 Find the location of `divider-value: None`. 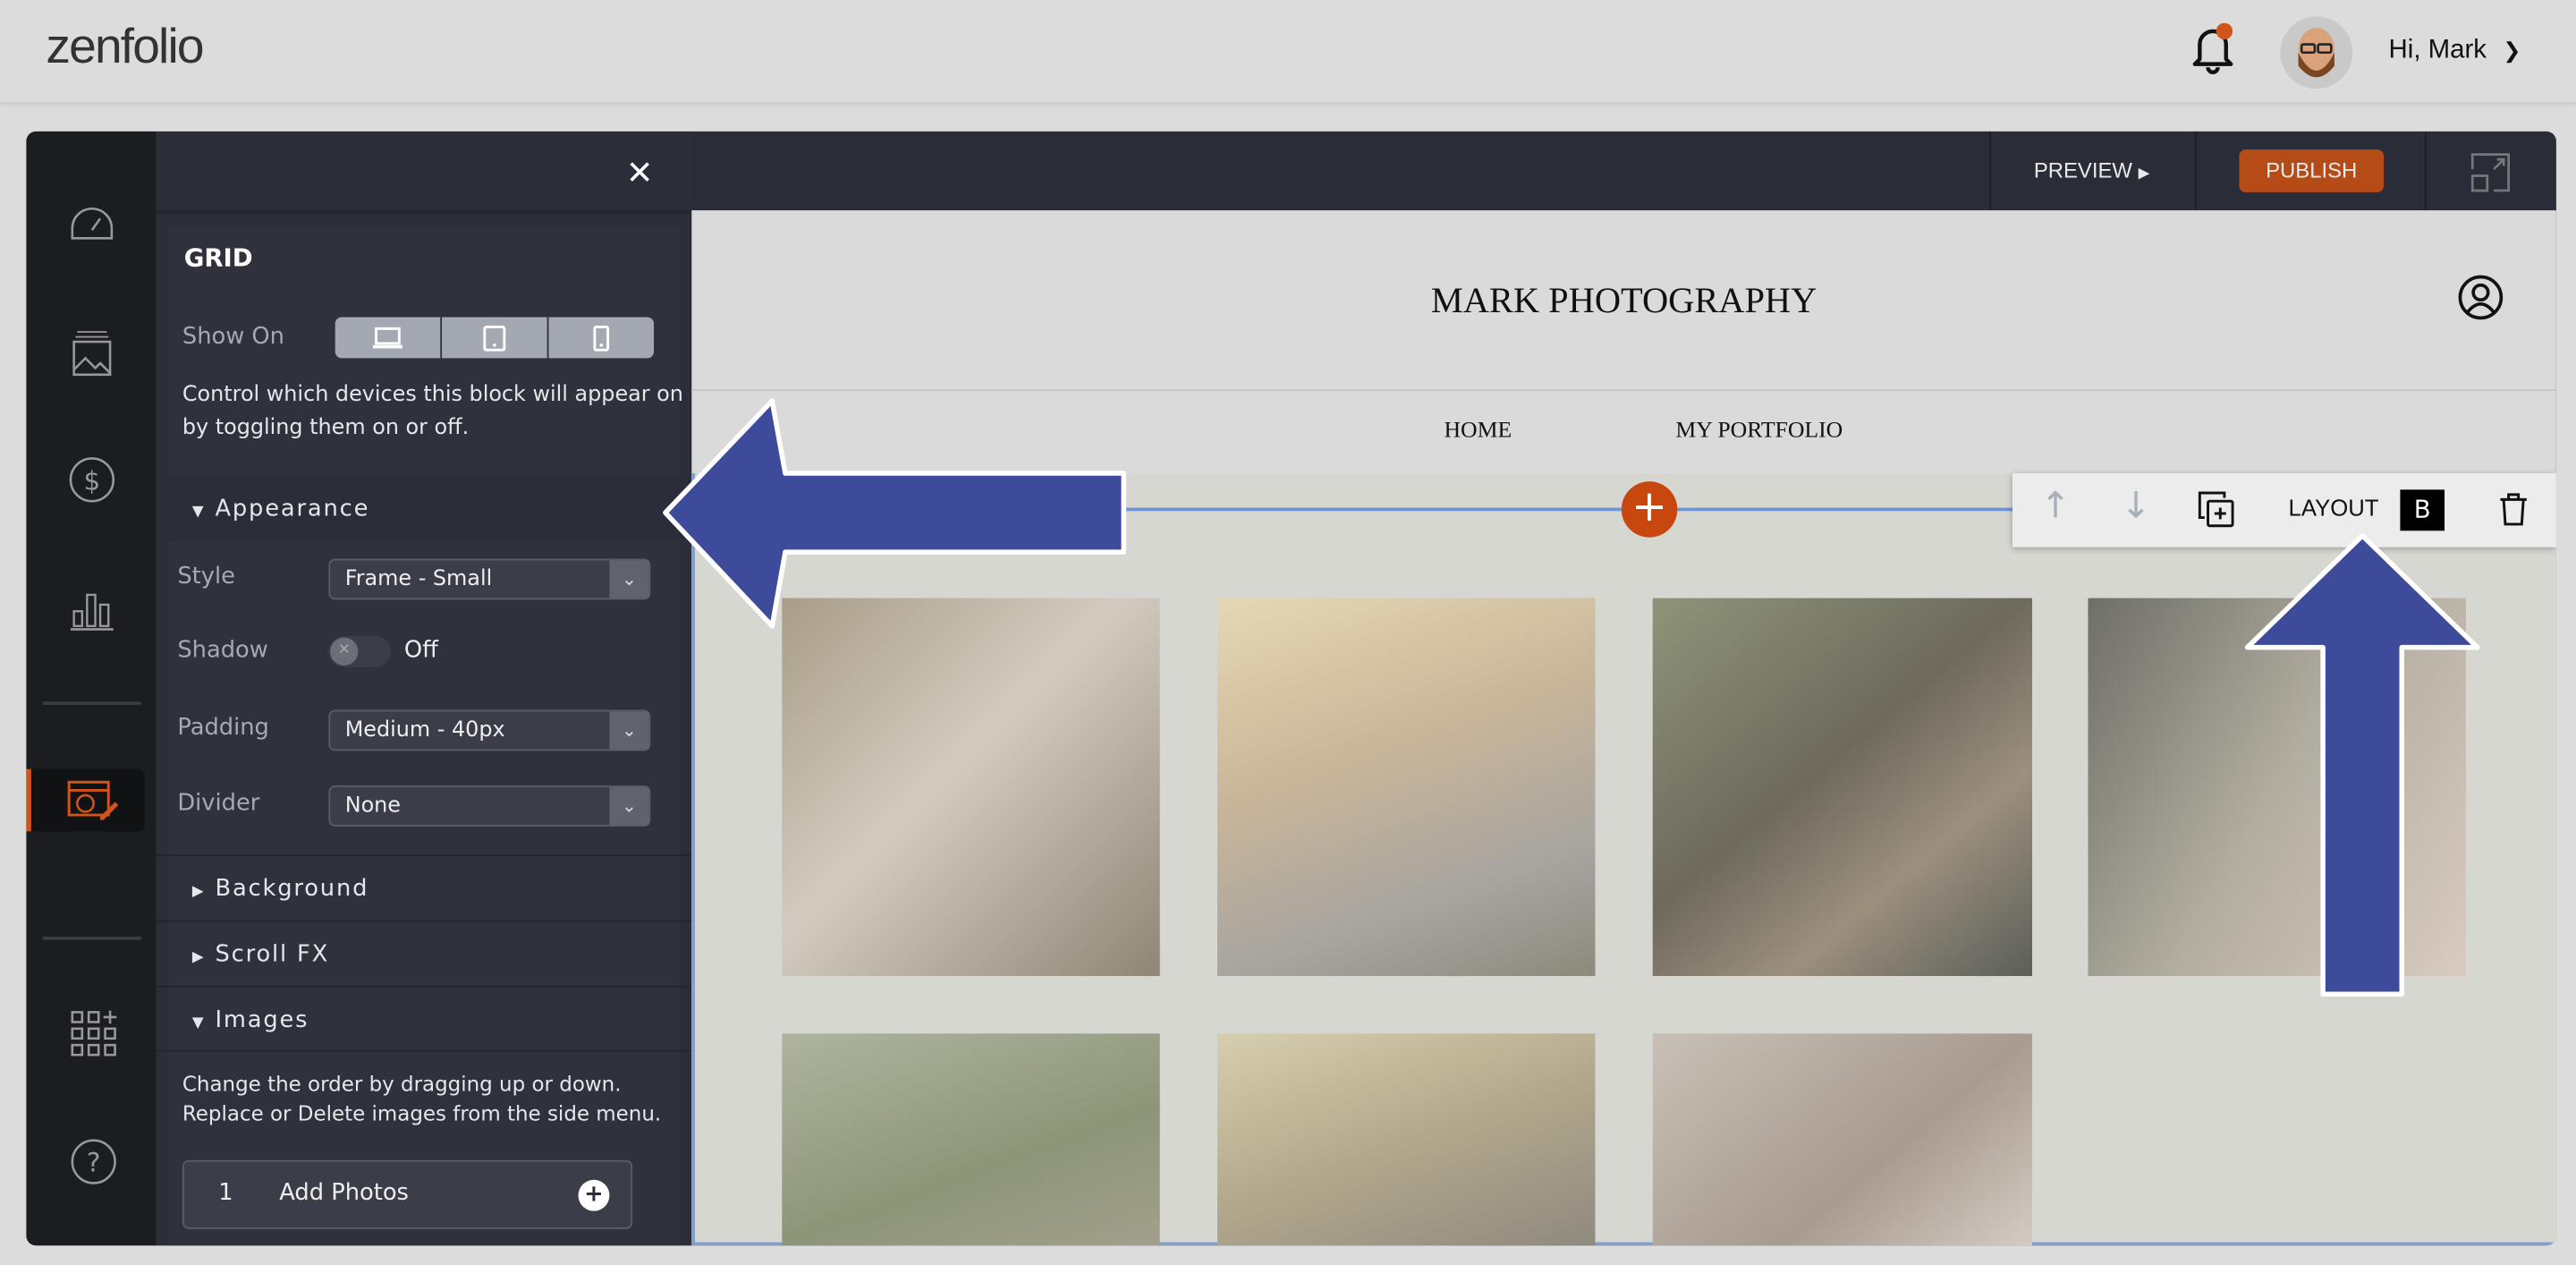

divider-value: None is located at coordinates (373, 806).